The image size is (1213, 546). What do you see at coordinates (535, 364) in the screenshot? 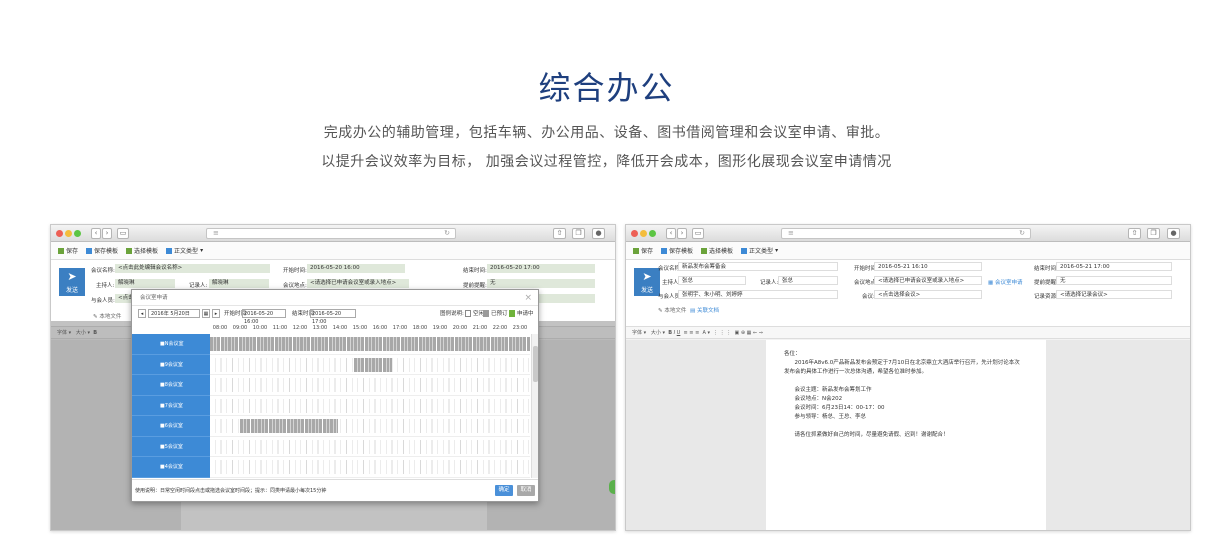
I see `scrollbar-thumb` at bounding box center [535, 364].